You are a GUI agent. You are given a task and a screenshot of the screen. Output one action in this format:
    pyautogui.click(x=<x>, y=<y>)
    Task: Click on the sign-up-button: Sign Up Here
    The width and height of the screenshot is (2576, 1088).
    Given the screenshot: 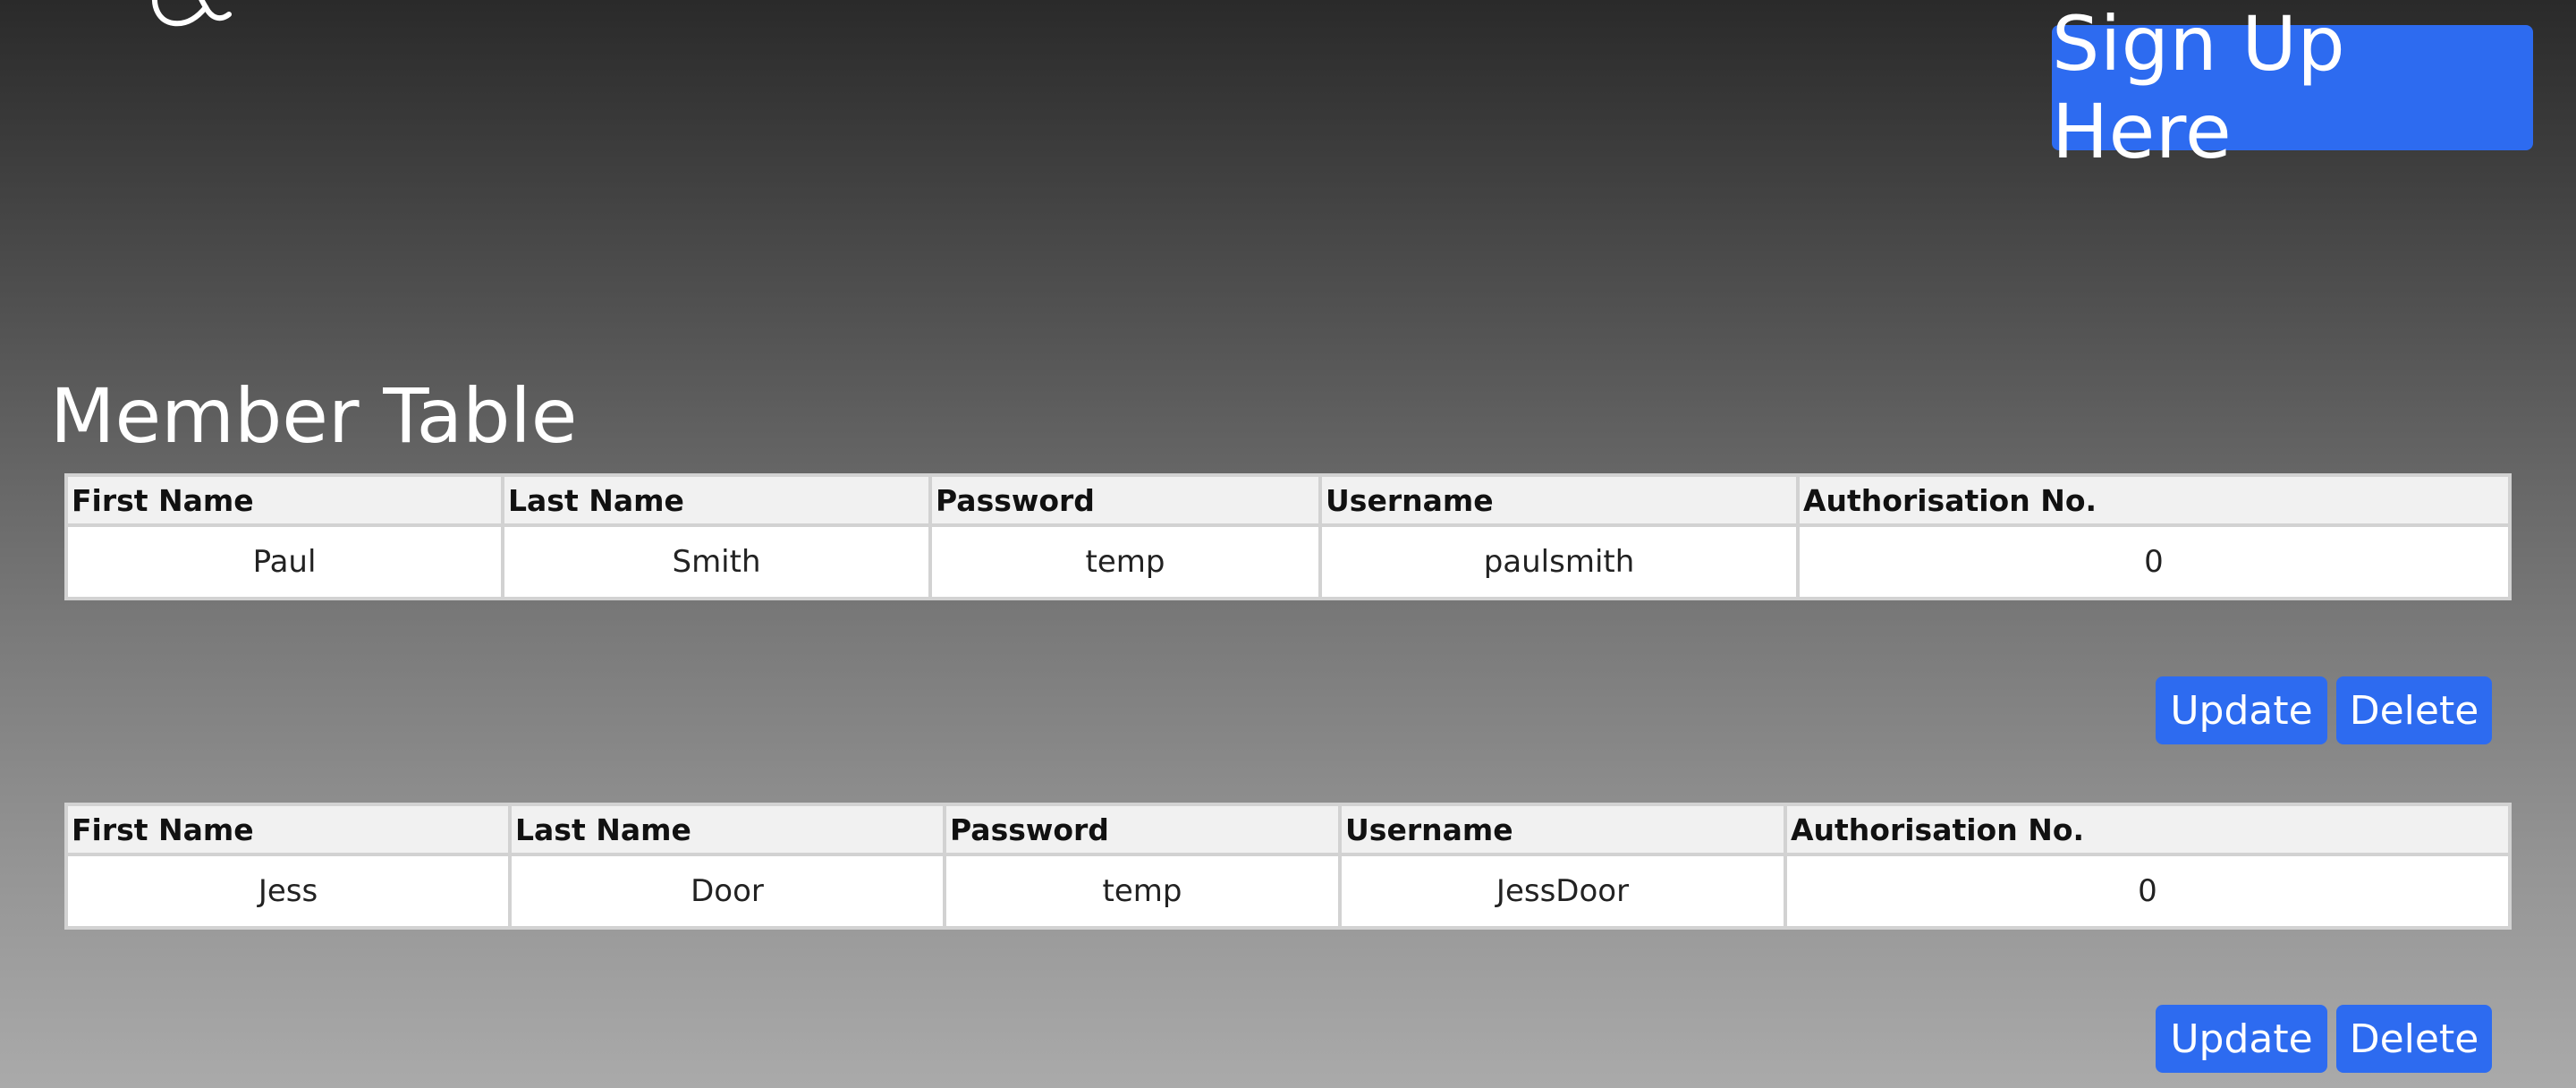 What is the action you would take?
    pyautogui.click(x=2292, y=87)
    